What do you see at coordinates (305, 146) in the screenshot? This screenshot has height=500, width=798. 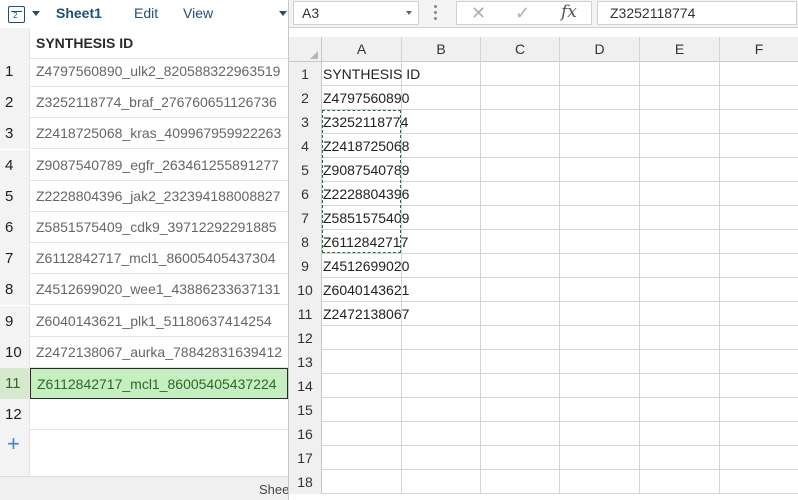 I see `row-header: 4` at bounding box center [305, 146].